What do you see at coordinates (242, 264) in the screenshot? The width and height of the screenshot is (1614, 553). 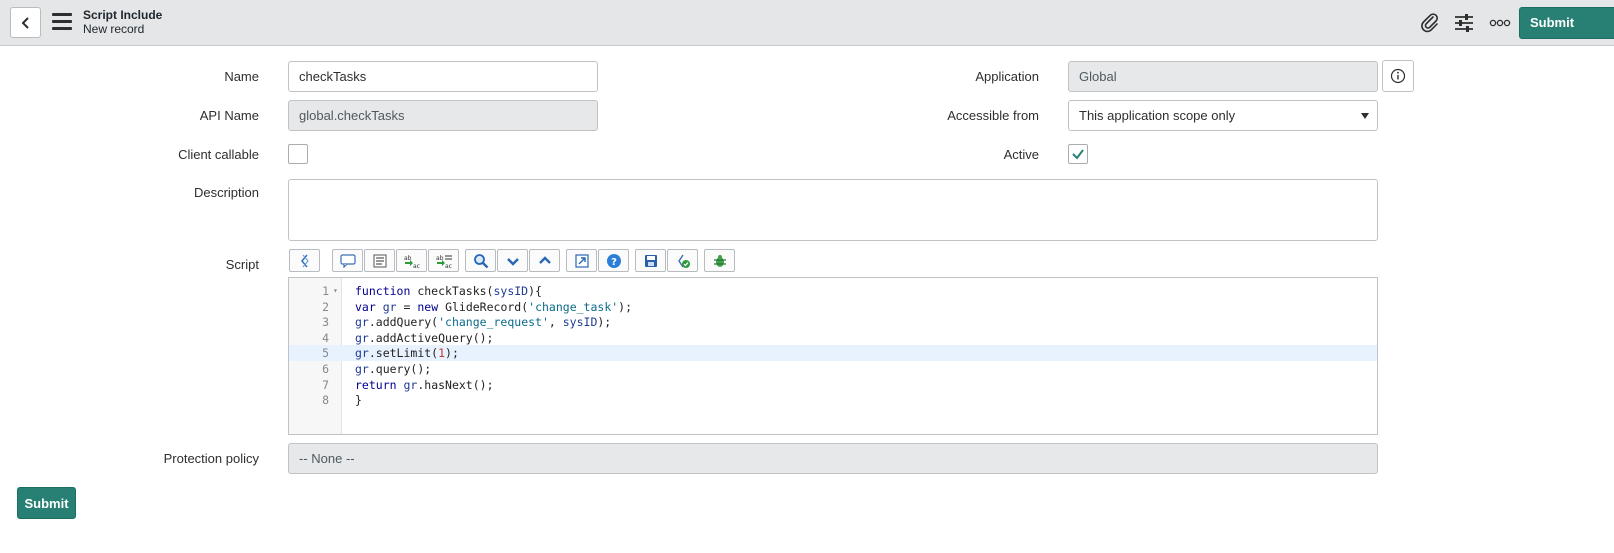 I see `script-label: Script` at bounding box center [242, 264].